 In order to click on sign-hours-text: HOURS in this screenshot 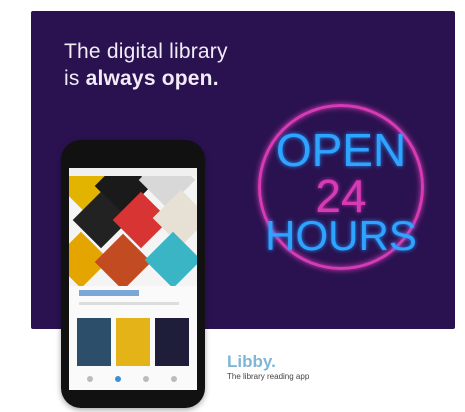, I will do `click(341, 235)`.